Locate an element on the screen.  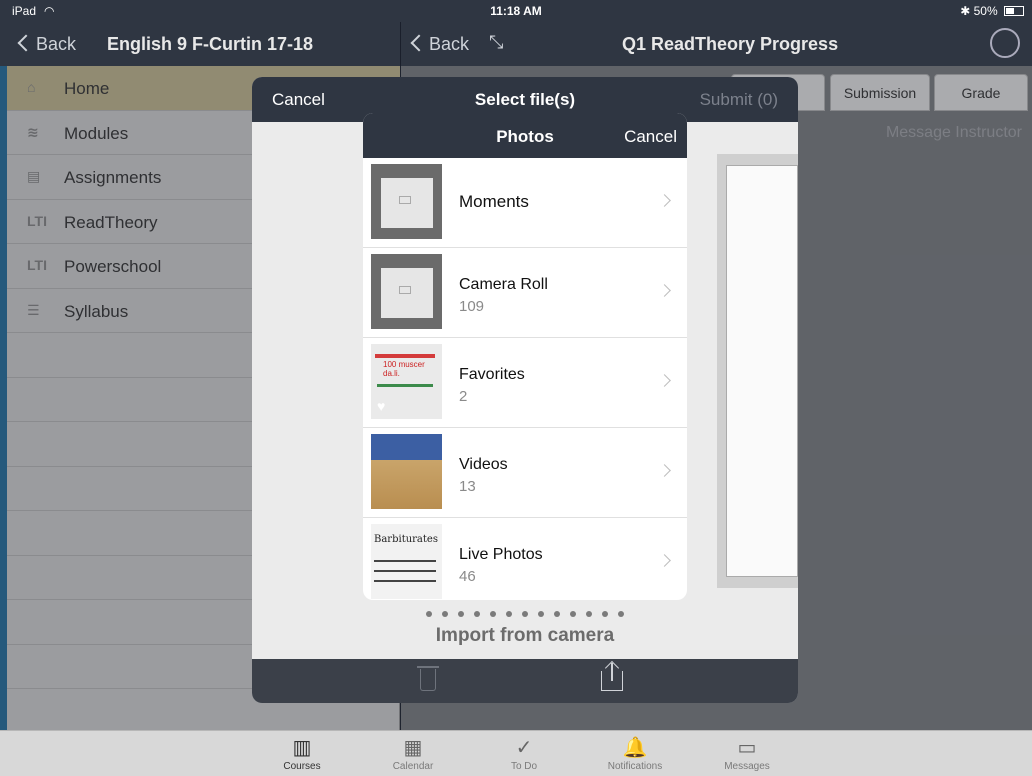
battery-icon is located at coordinates (1014, 11).